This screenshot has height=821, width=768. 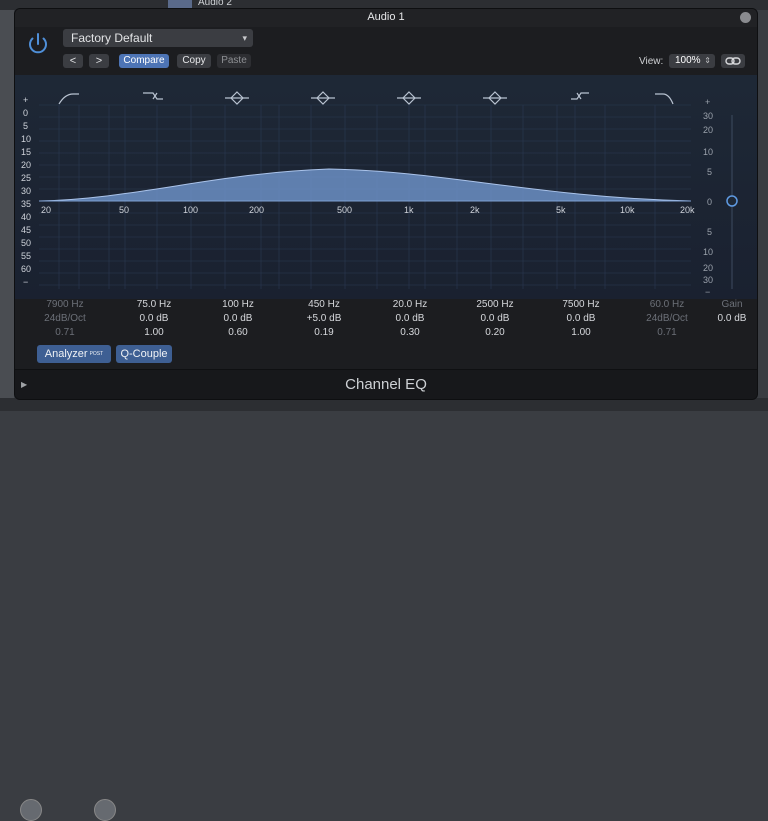 I want to click on db-scale-label: 30, so click(x=26, y=191).